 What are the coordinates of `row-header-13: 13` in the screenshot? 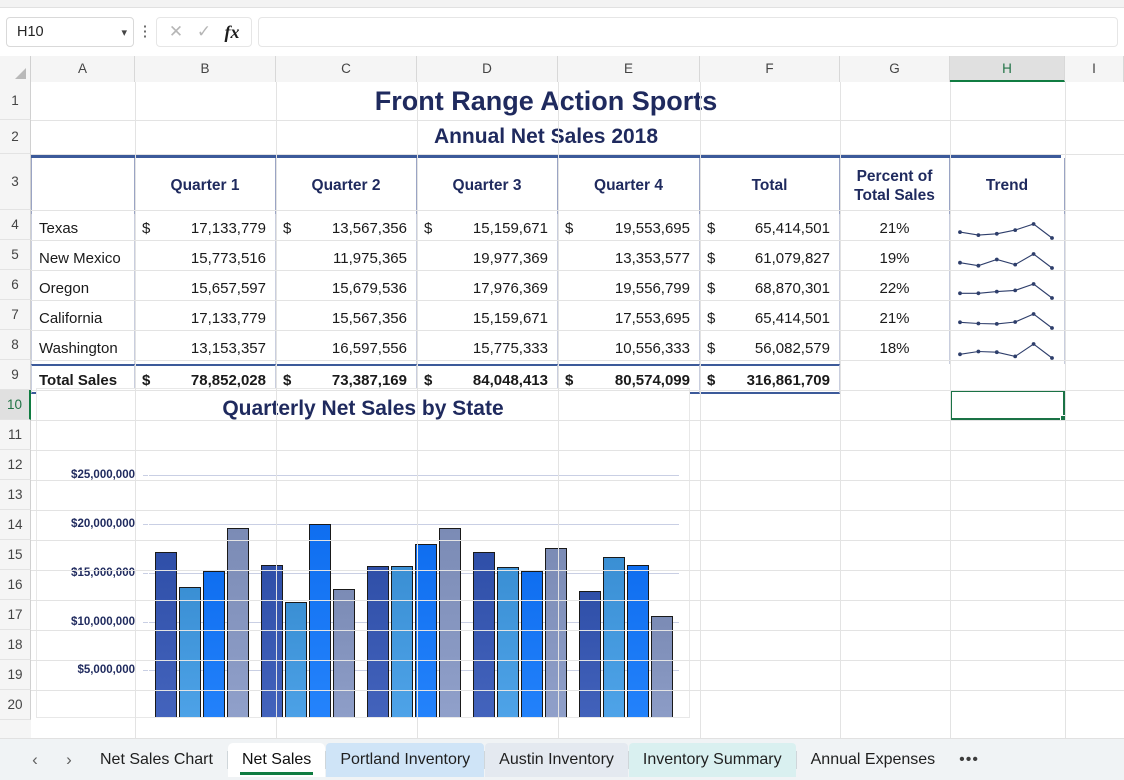 It's located at (15, 495).